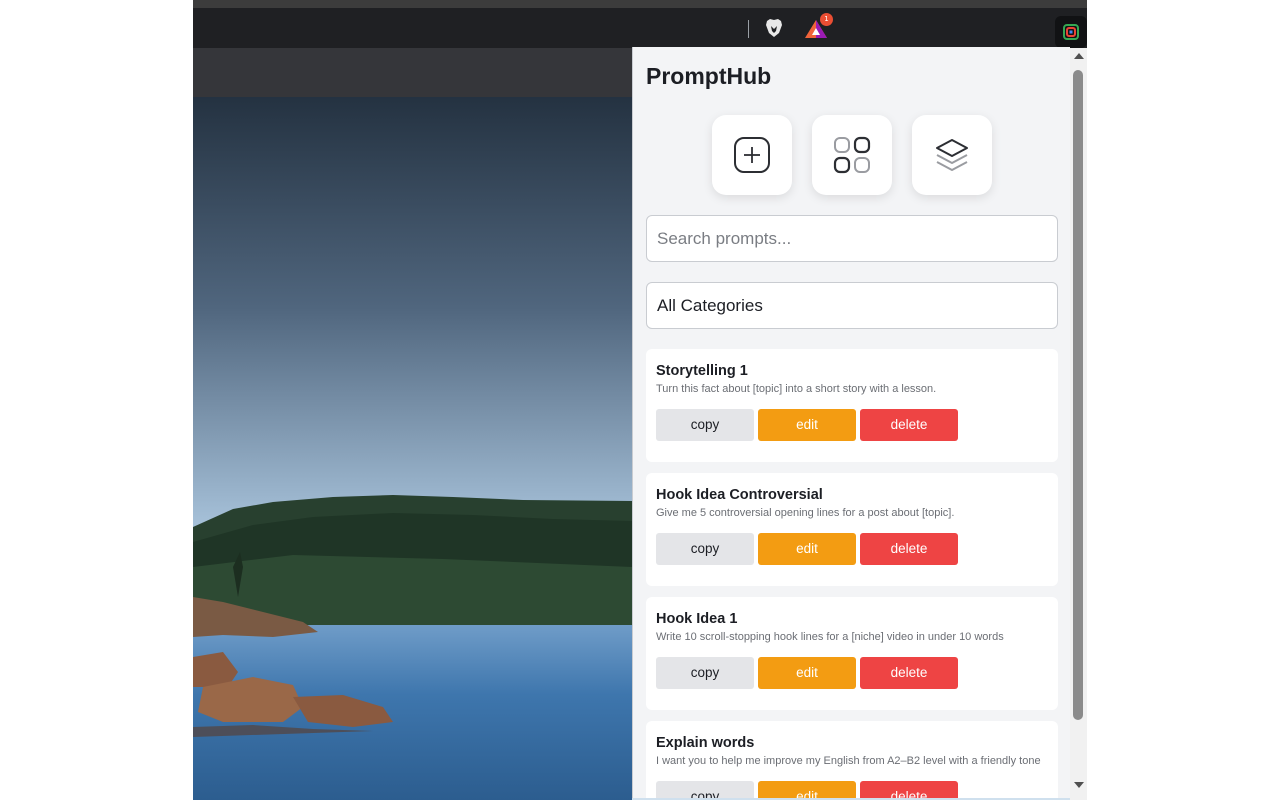 This screenshot has height=800, width=1280. Describe the element at coordinates (1078, 395) in the screenshot. I see `scroll-thumb` at that location.